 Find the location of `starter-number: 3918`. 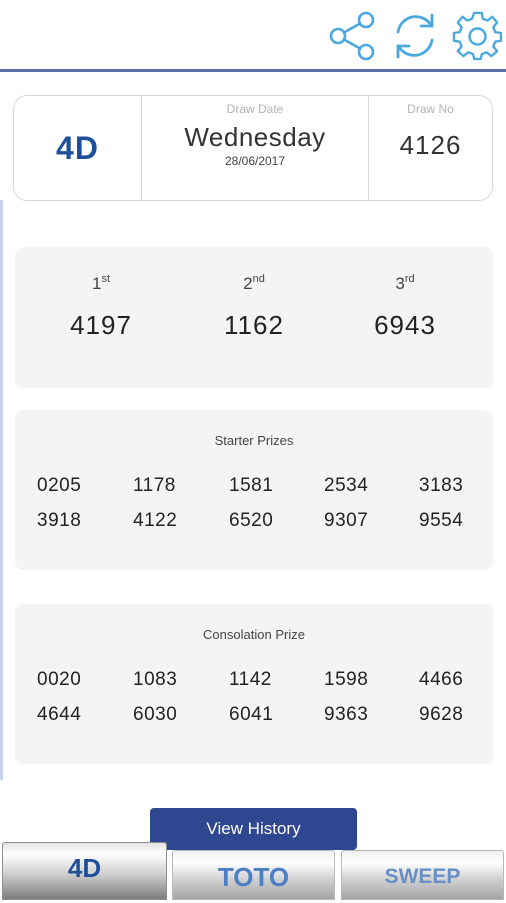

starter-number: 3918 is located at coordinates (59, 520).